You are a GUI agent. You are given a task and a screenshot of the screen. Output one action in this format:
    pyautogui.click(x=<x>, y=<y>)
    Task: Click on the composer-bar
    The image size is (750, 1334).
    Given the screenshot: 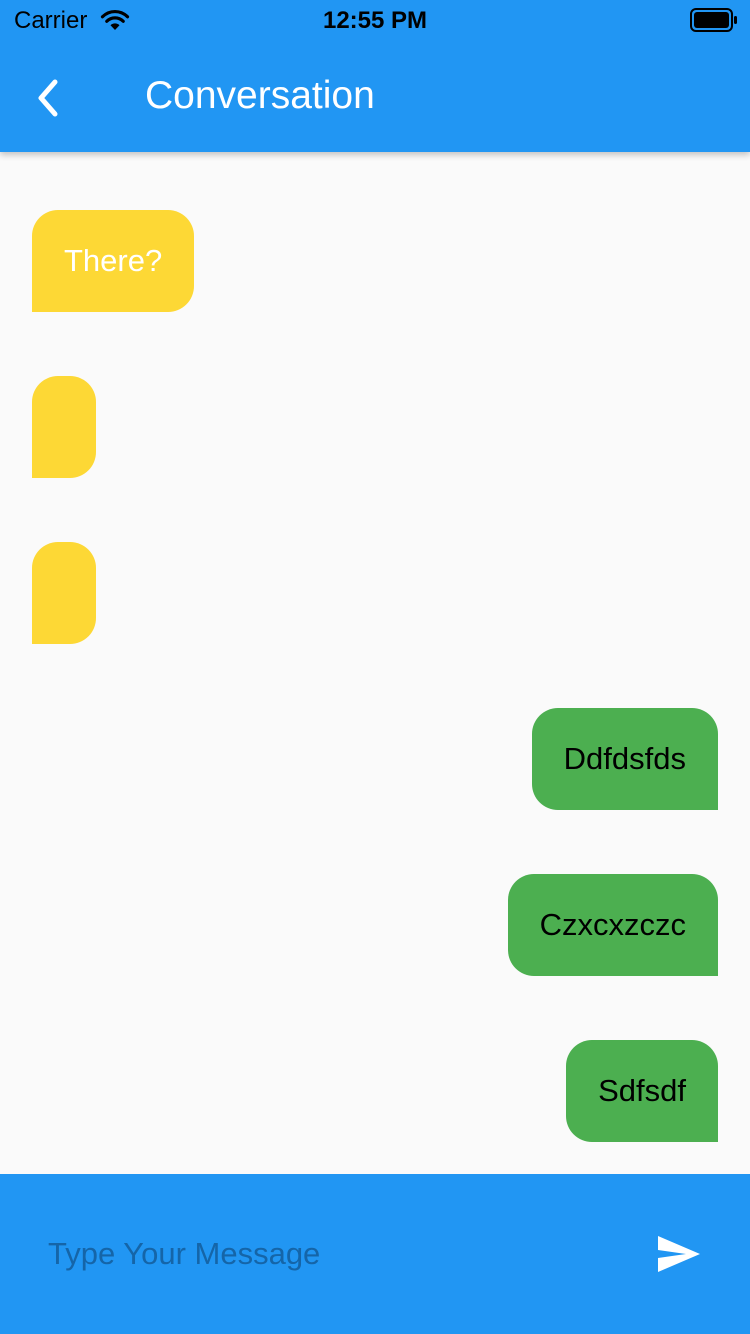 What is the action you would take?
    pyautogui.click(x=375, y=1254)
    